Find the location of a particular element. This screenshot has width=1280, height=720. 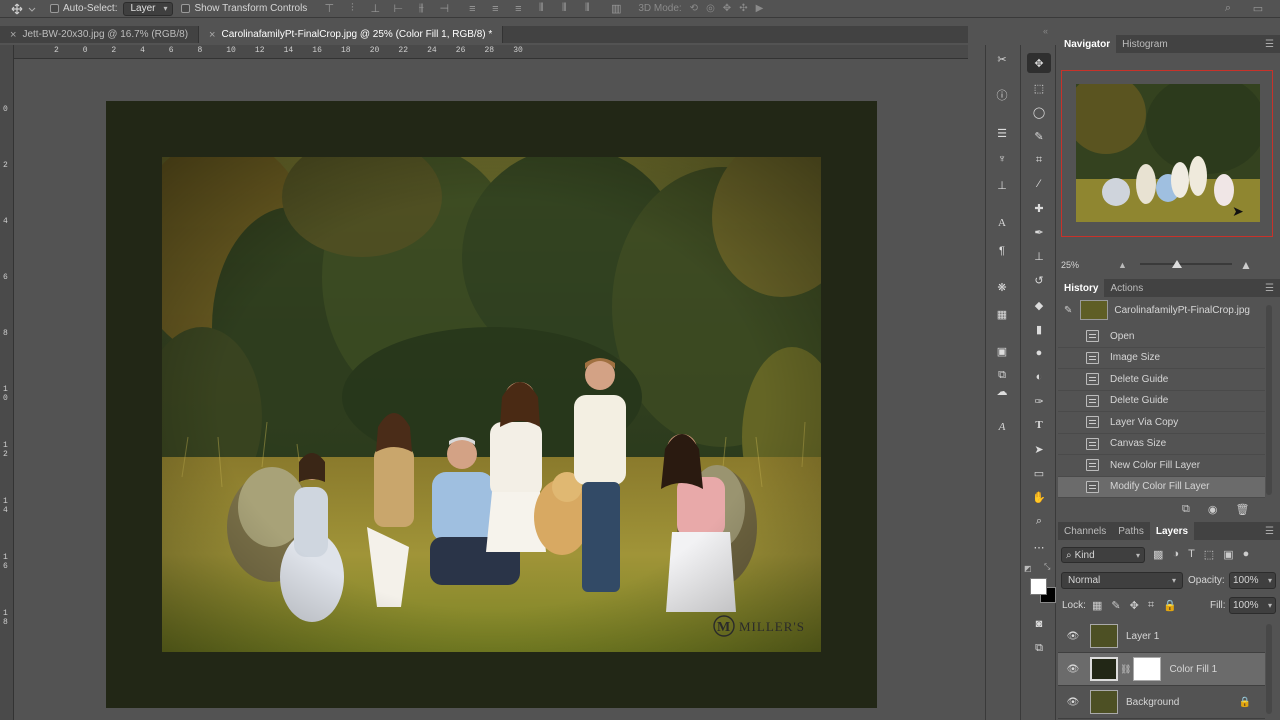

align-top-icon: ⊤ is located at coordinates (329, 8).